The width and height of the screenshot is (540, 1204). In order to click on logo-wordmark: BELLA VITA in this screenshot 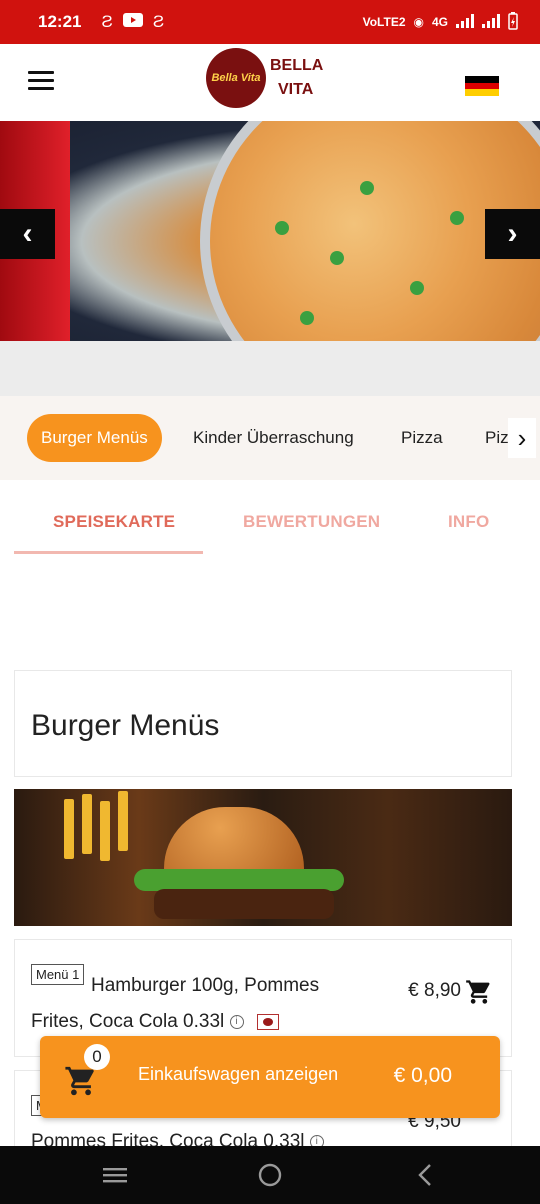, I will do `click(296, 78)`.